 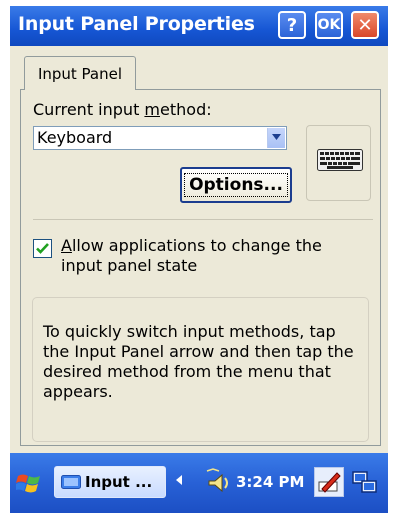 What do you see at coordinates (179, 480) in the screenshot?
I see `chevron-left-icon` at bounding box center [179, 480].